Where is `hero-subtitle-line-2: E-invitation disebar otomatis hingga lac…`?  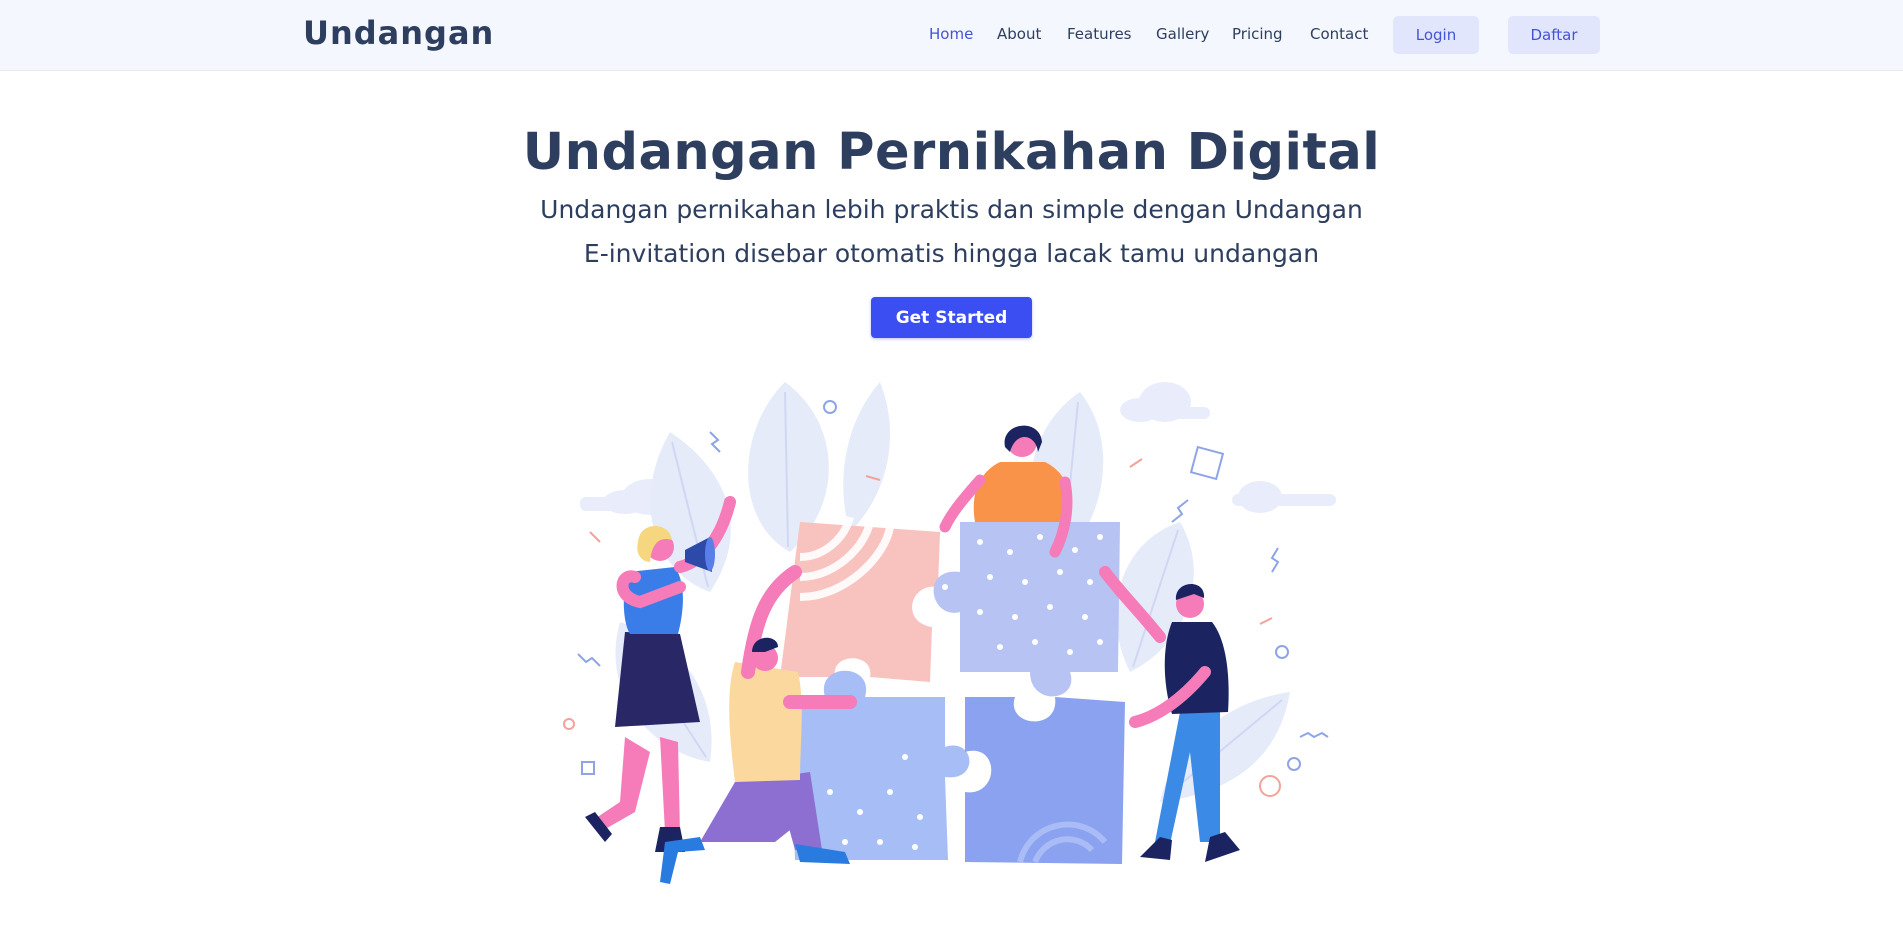
hero-subtitle-line-2: E-invitation disebar otomatis hingga lac… is located at coordinates (951, 253).